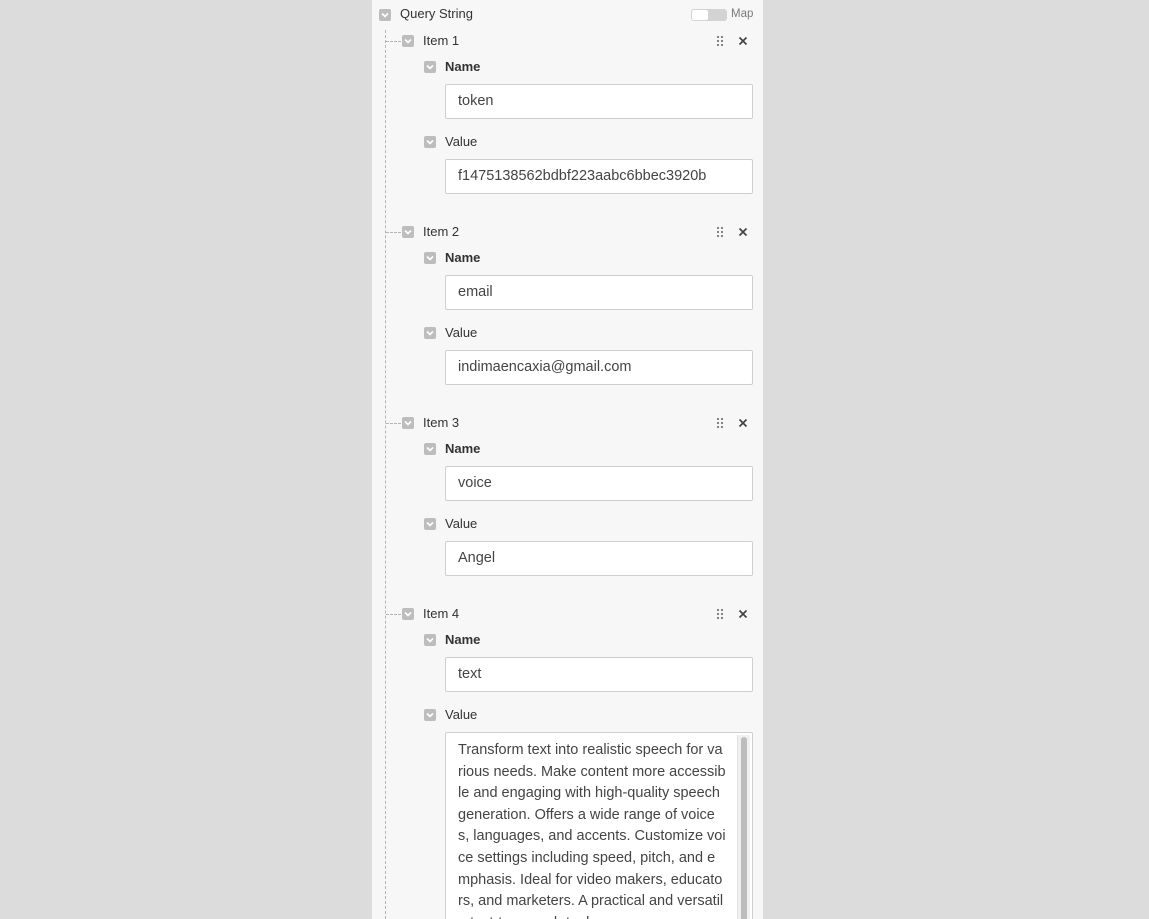 The height and width of the screenshot is (919, 1149). Describe the element at coordinates (441, 613) in the screenshot. I see `item-label: Item 4` at that location.